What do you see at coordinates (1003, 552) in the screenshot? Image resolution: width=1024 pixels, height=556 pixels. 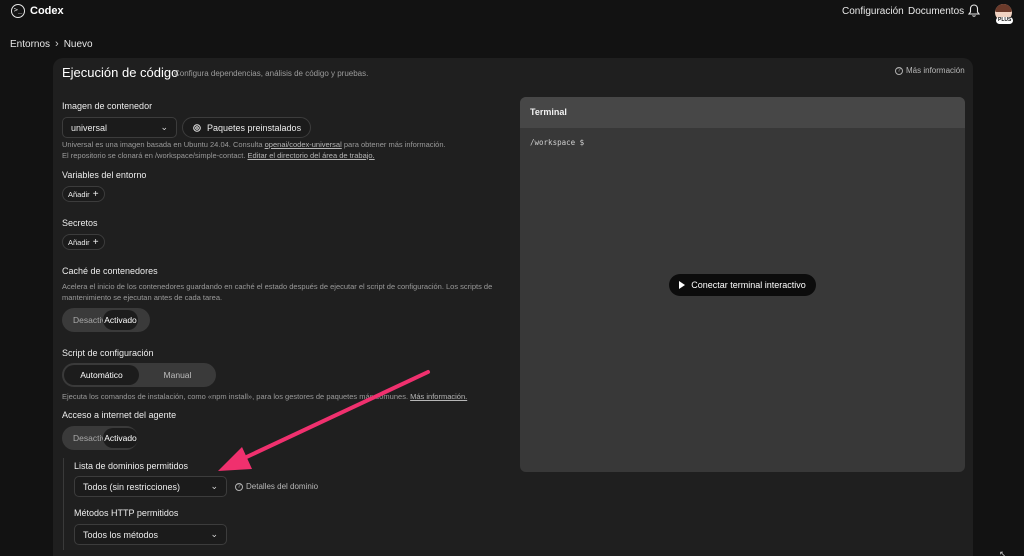 I see `mouse-cursor-icon: ↖` at bounding box center [1003, 552].